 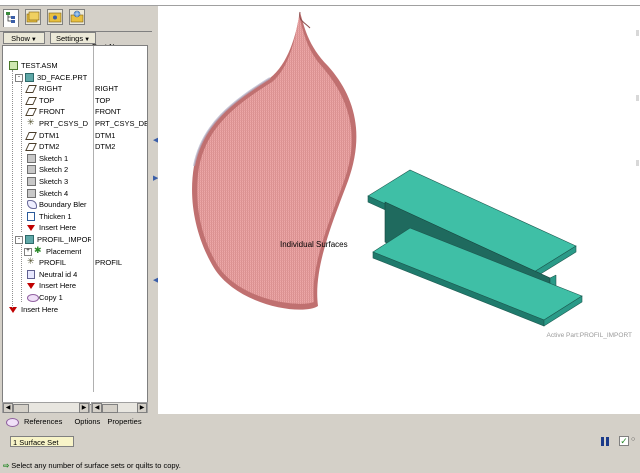 What do you see at coordinates (77, 17) in the screenshot?
I see `connections-tab-icon` at bounding box center [77, 17].